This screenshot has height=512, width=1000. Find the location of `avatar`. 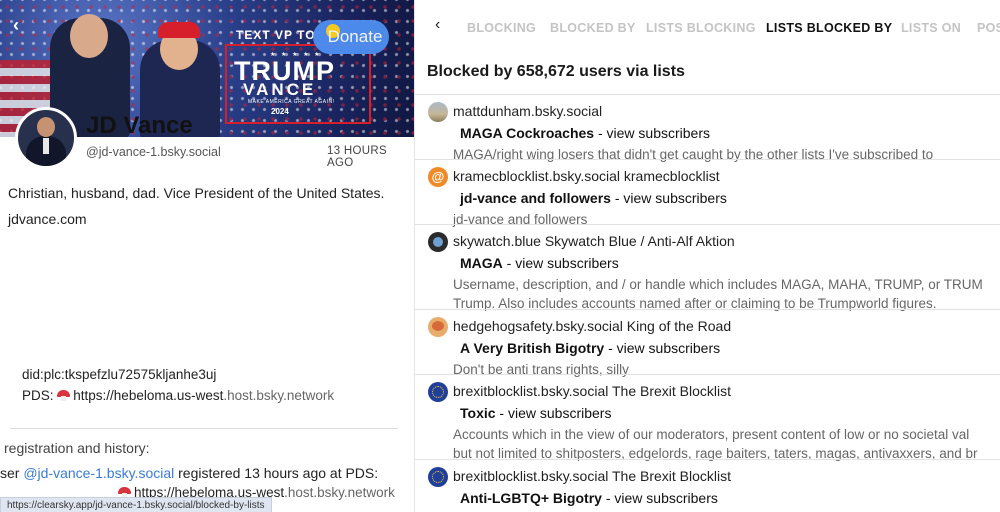

avatar is located at coordinates (46, 138).